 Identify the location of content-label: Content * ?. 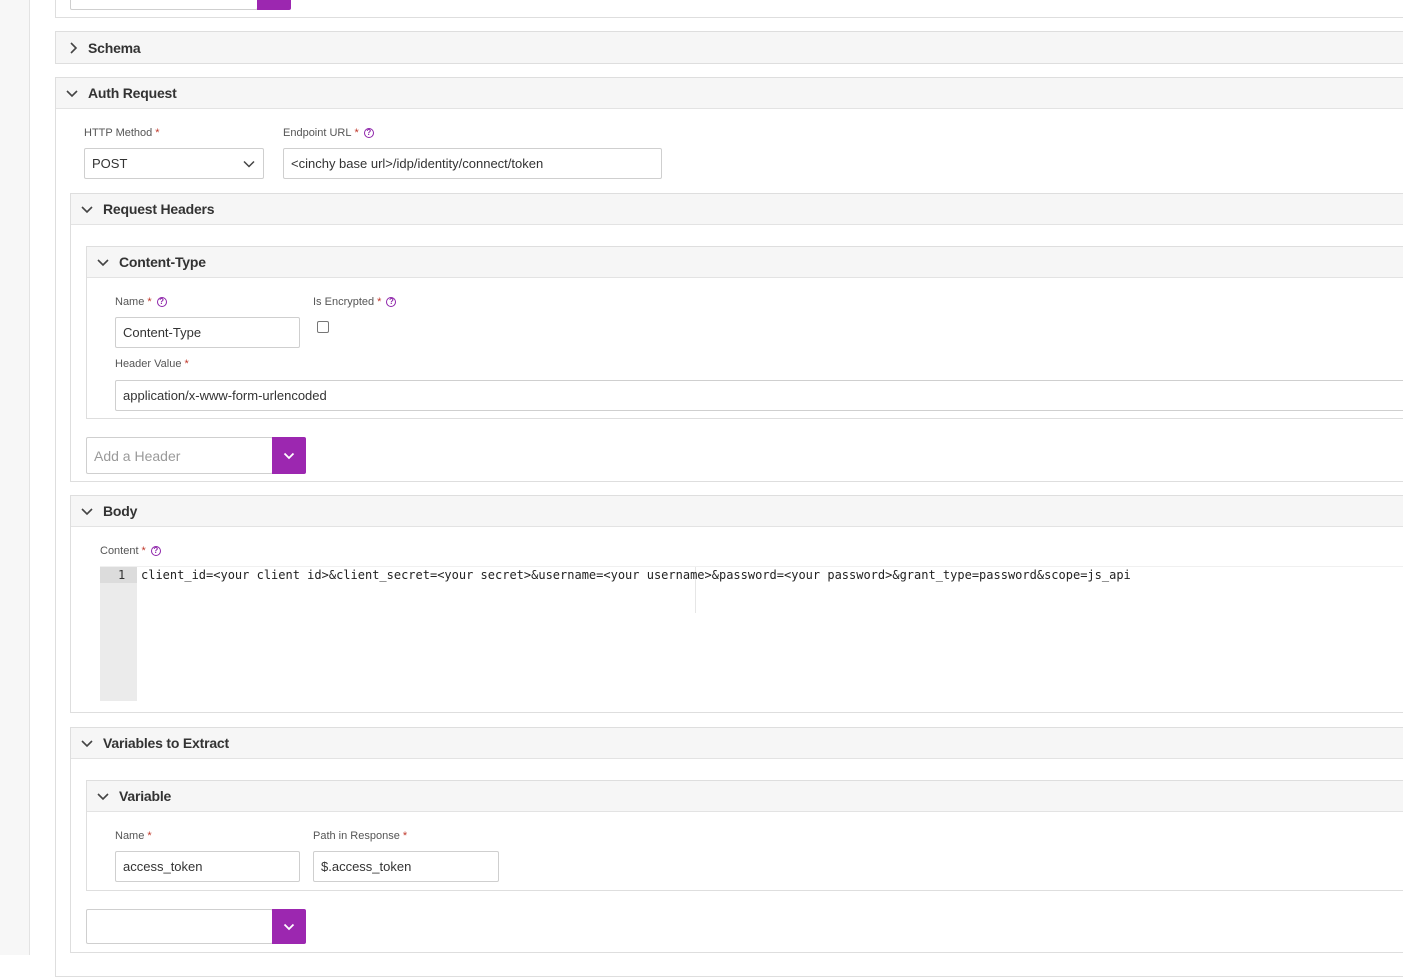
(130, 551).